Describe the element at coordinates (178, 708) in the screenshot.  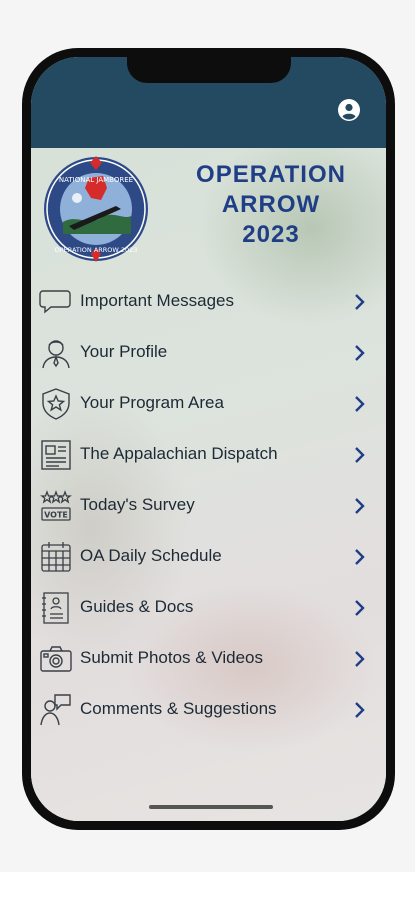
I see `menu-label: Comments & Suggestions` at that location.